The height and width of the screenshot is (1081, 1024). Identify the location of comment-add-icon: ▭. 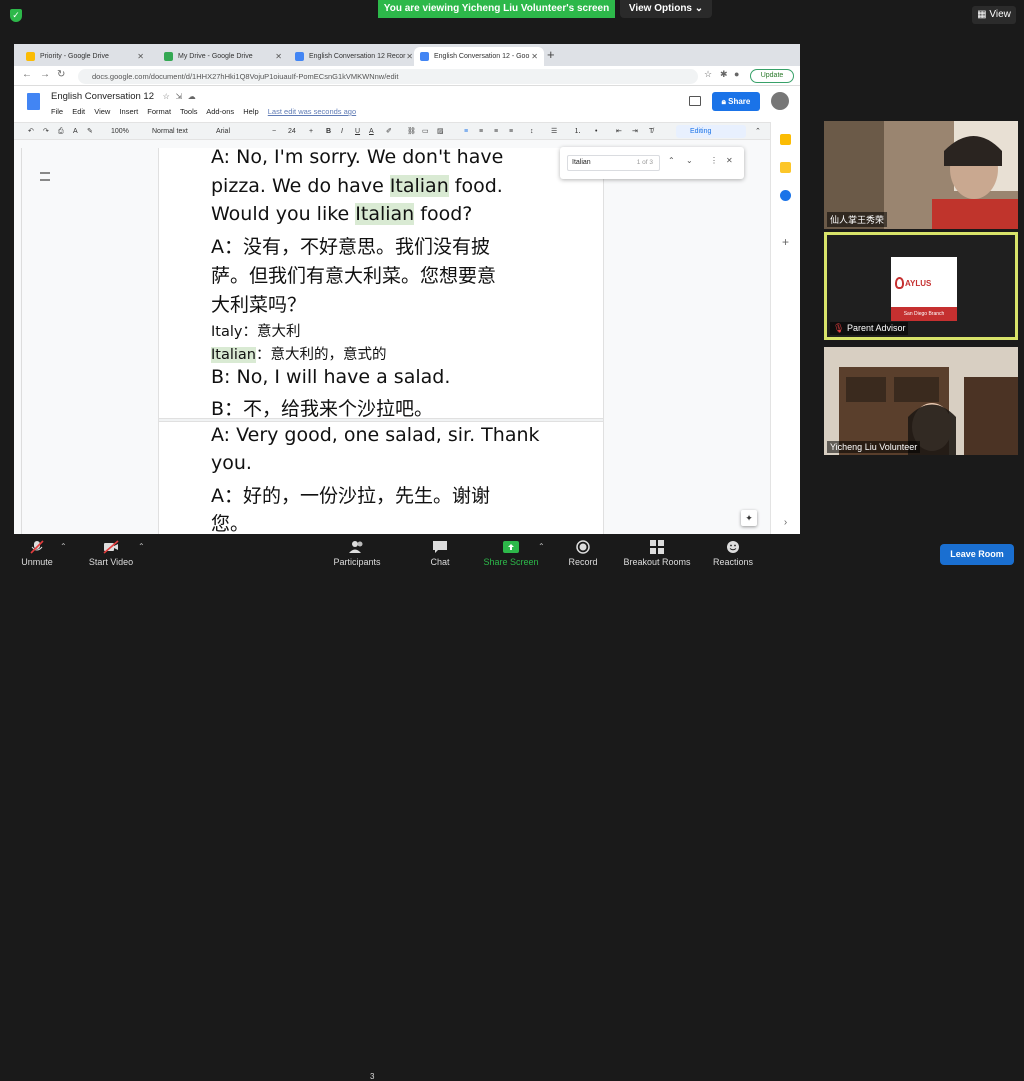
(425, 132).